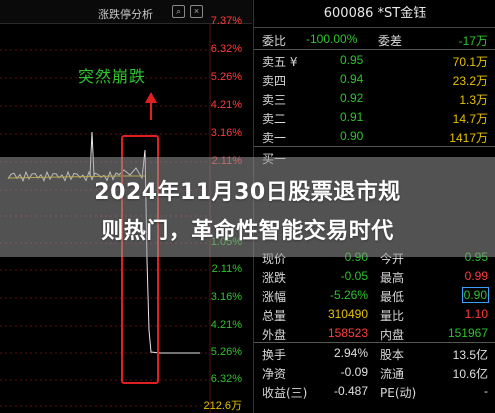 Image resolution: width=495 pixels, height=413 pixels. I want to click on stat-label: 换手, so click(274, 355).